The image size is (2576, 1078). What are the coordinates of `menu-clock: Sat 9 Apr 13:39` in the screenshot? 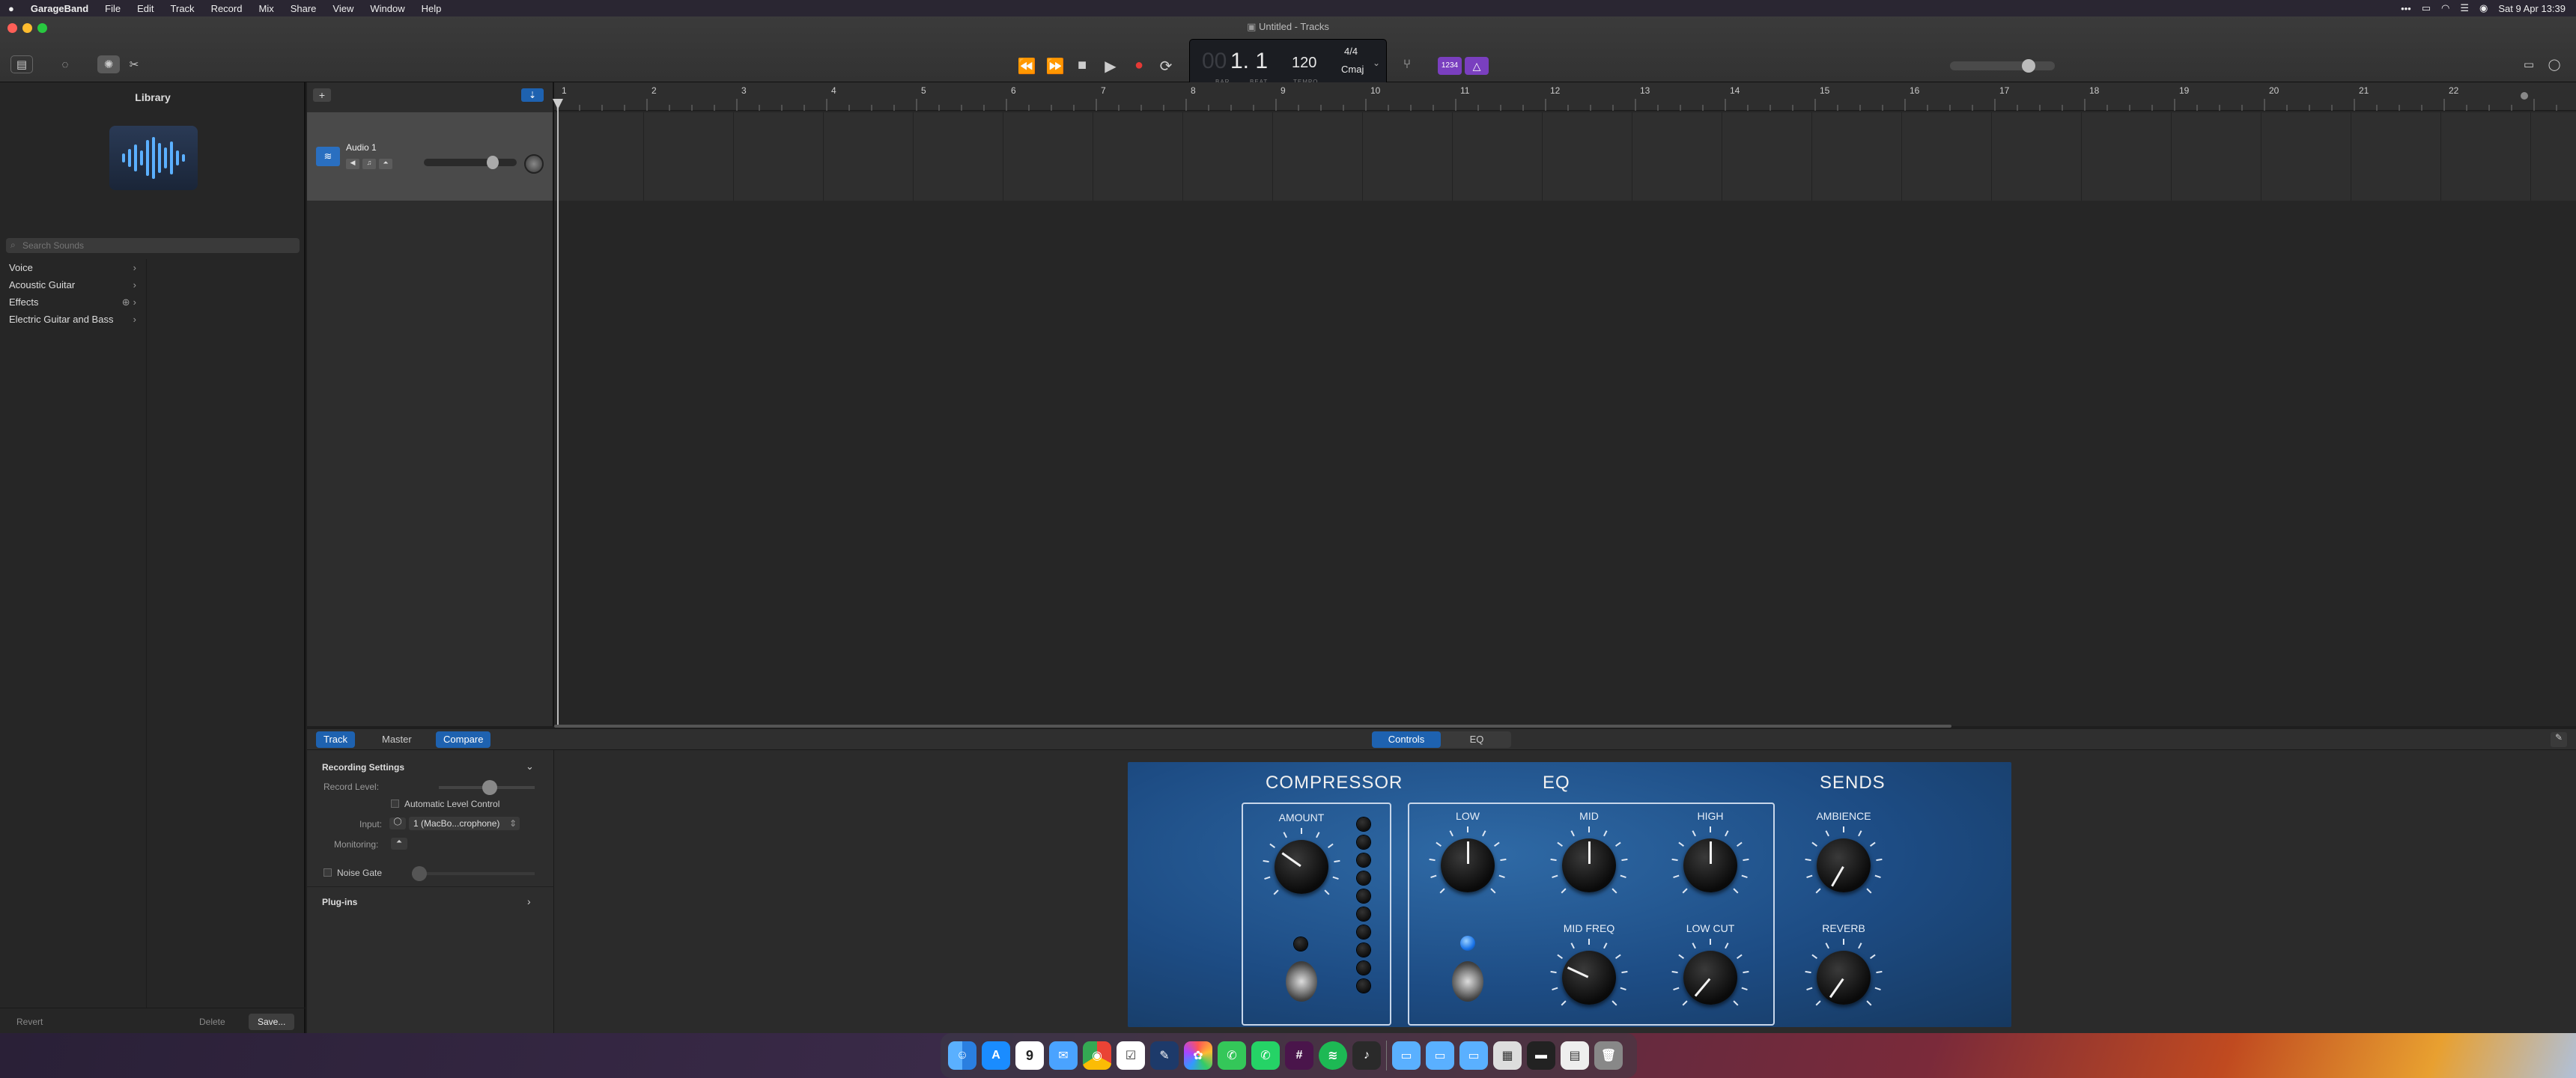 It's located at (2532, 8).